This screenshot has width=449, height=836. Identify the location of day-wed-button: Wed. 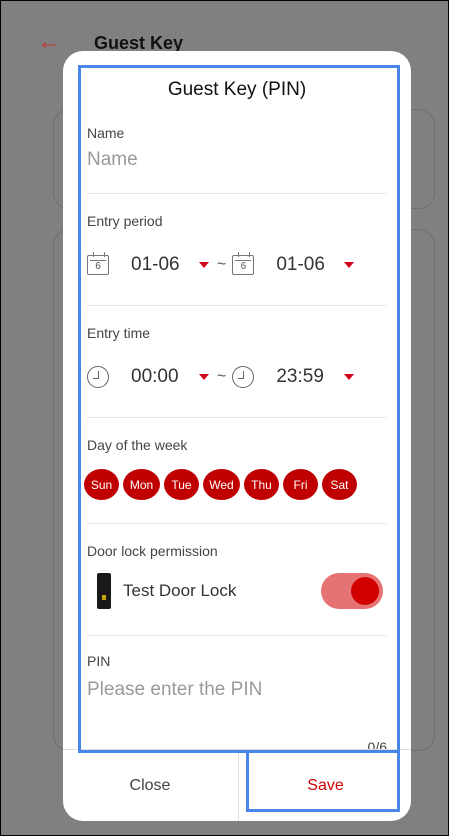
(221, 484).